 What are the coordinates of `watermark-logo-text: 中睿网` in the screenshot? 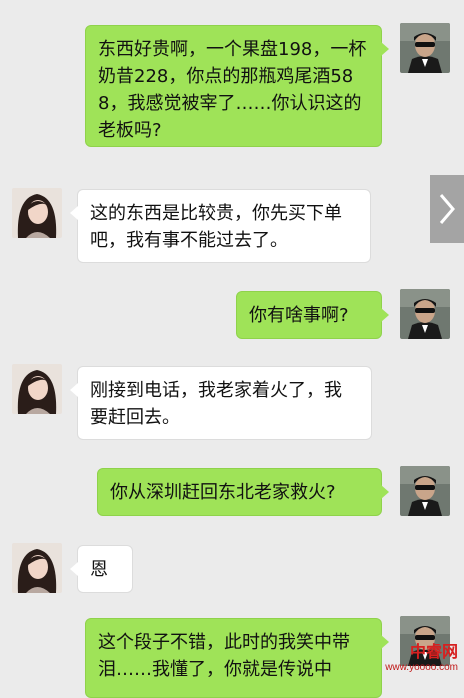 It's located at (433, 652).